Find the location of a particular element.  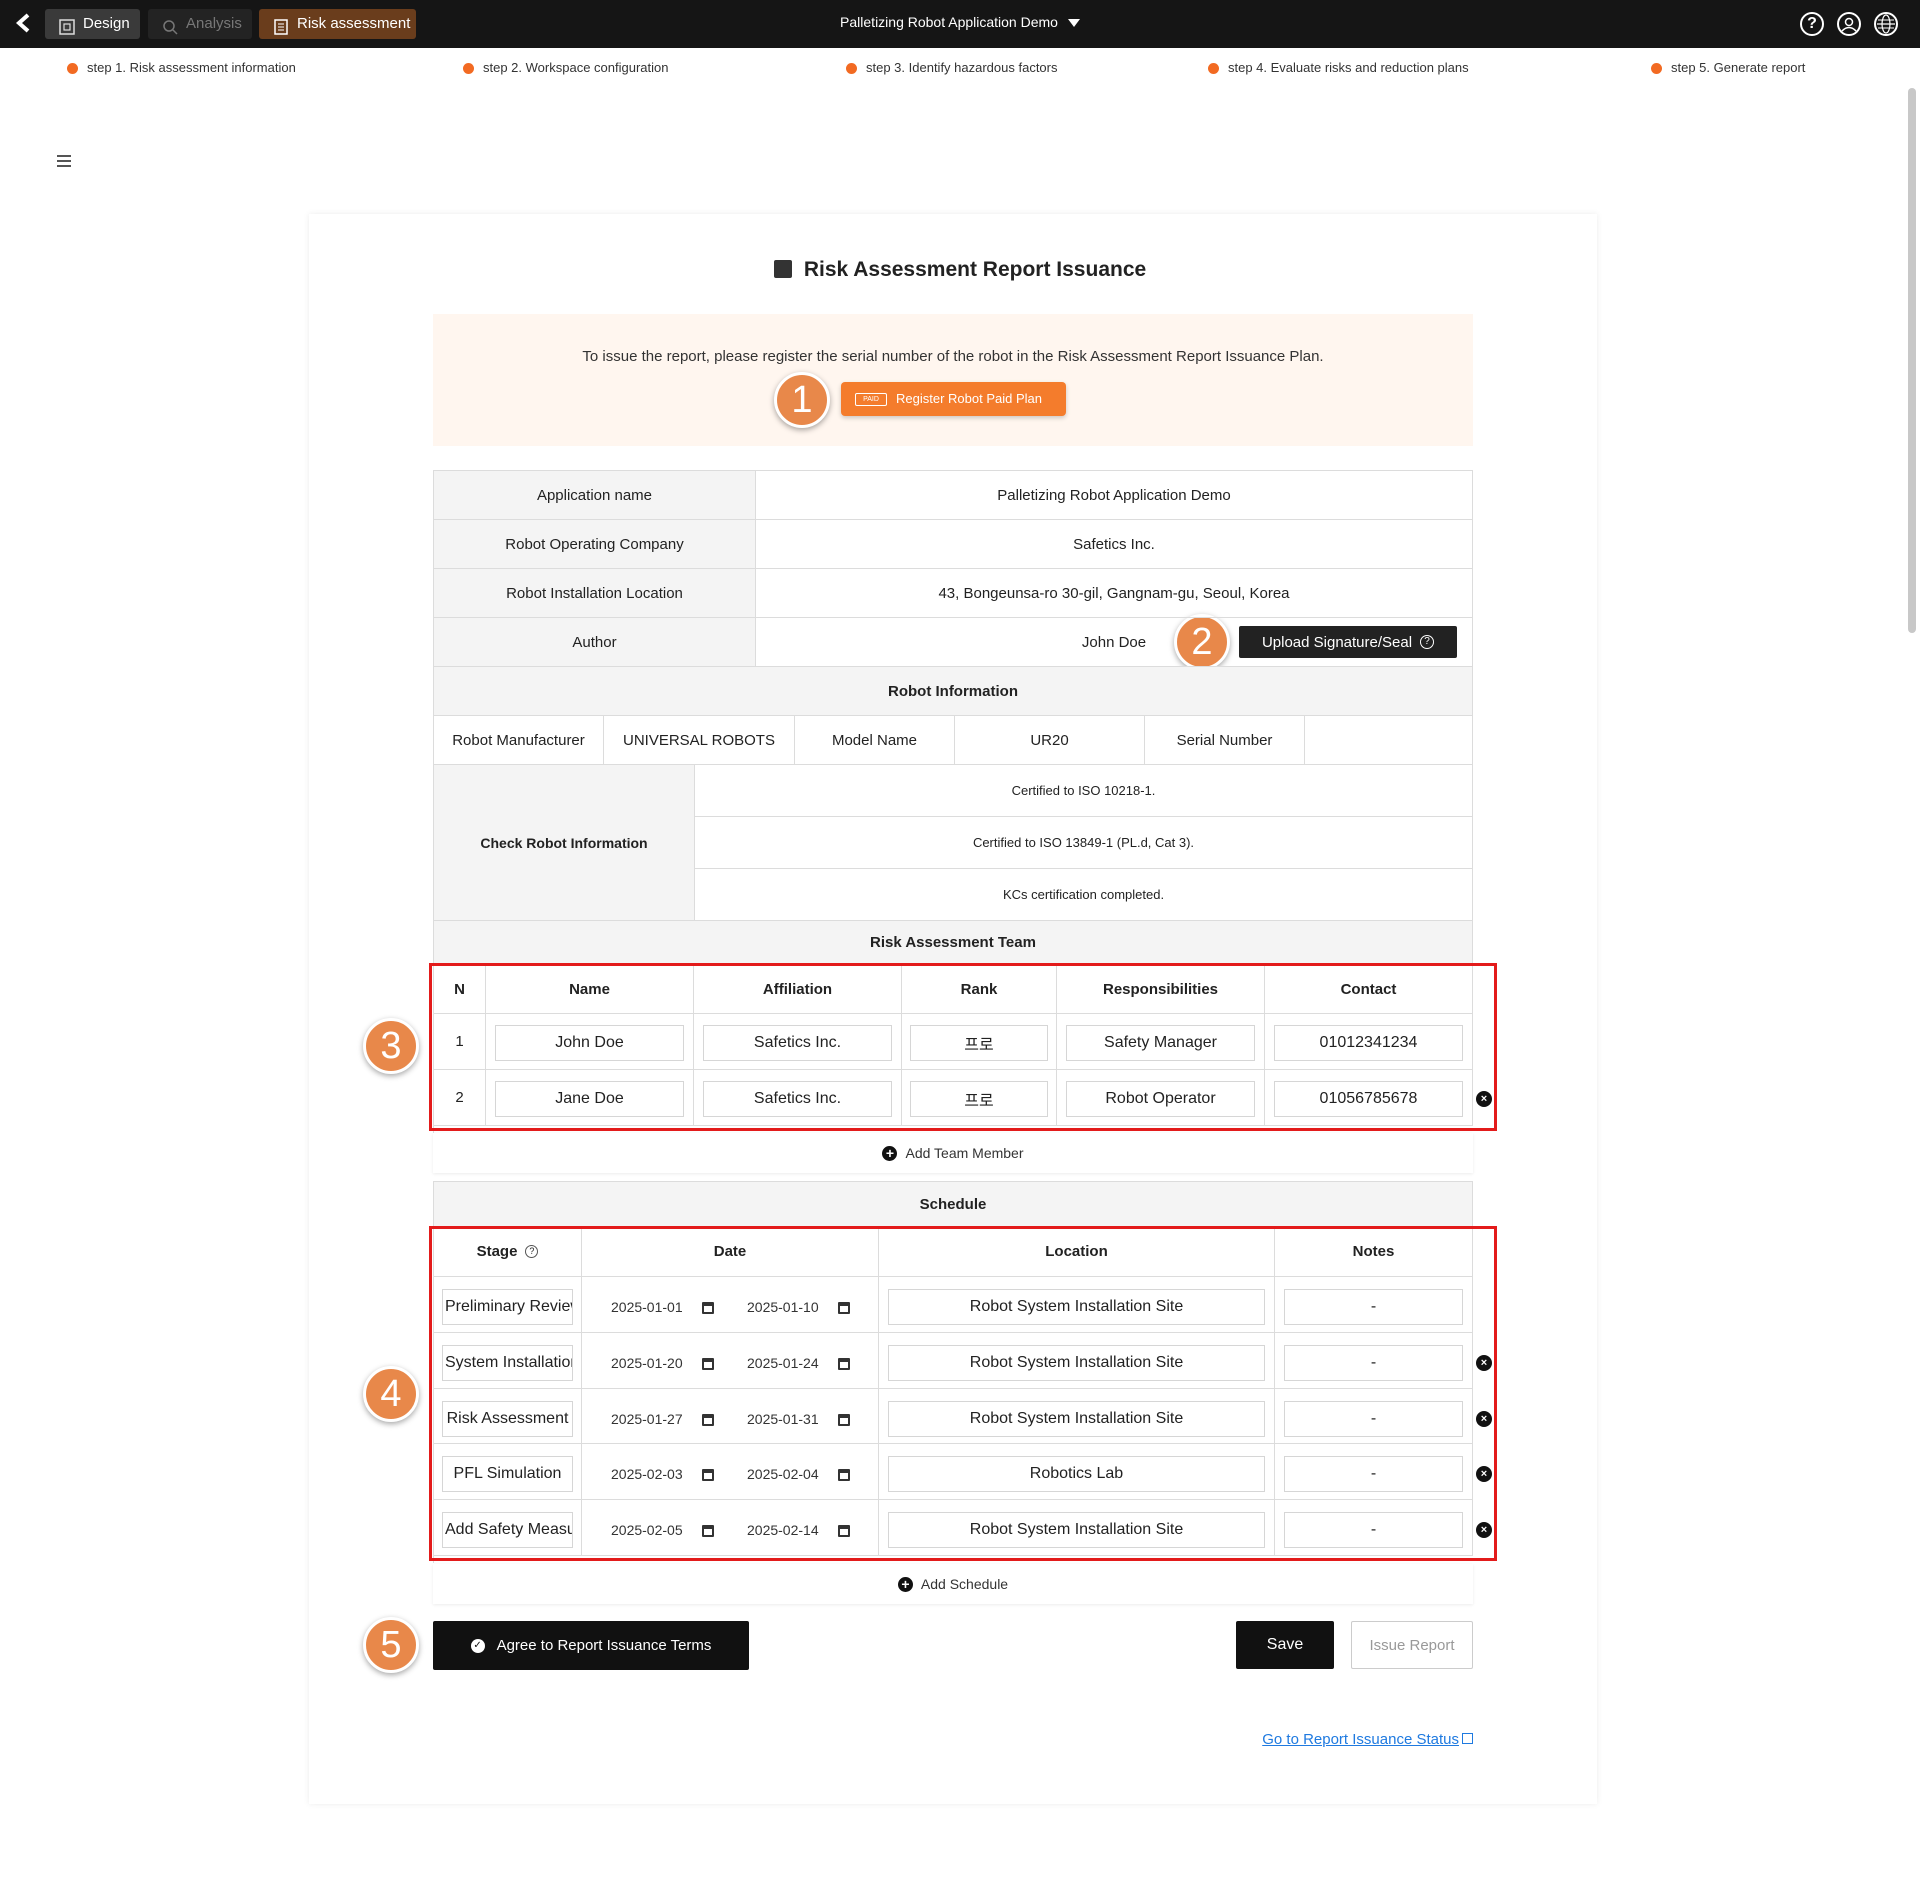

step-label: step 3. Identify hazardous factors is located at coordinates (962, 67).